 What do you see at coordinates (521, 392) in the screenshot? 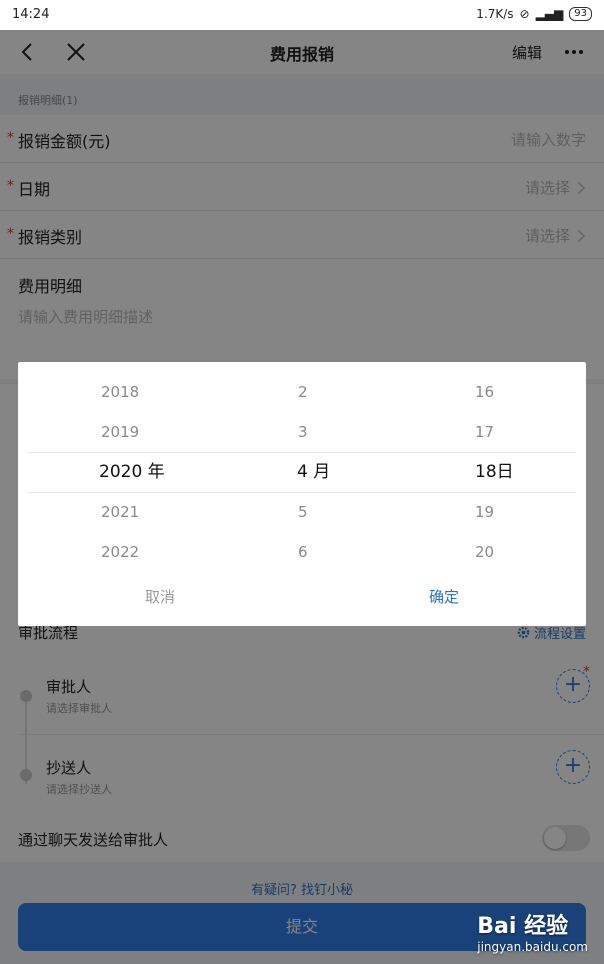
I see `day-option: 16` at bounding box center [521, 392].